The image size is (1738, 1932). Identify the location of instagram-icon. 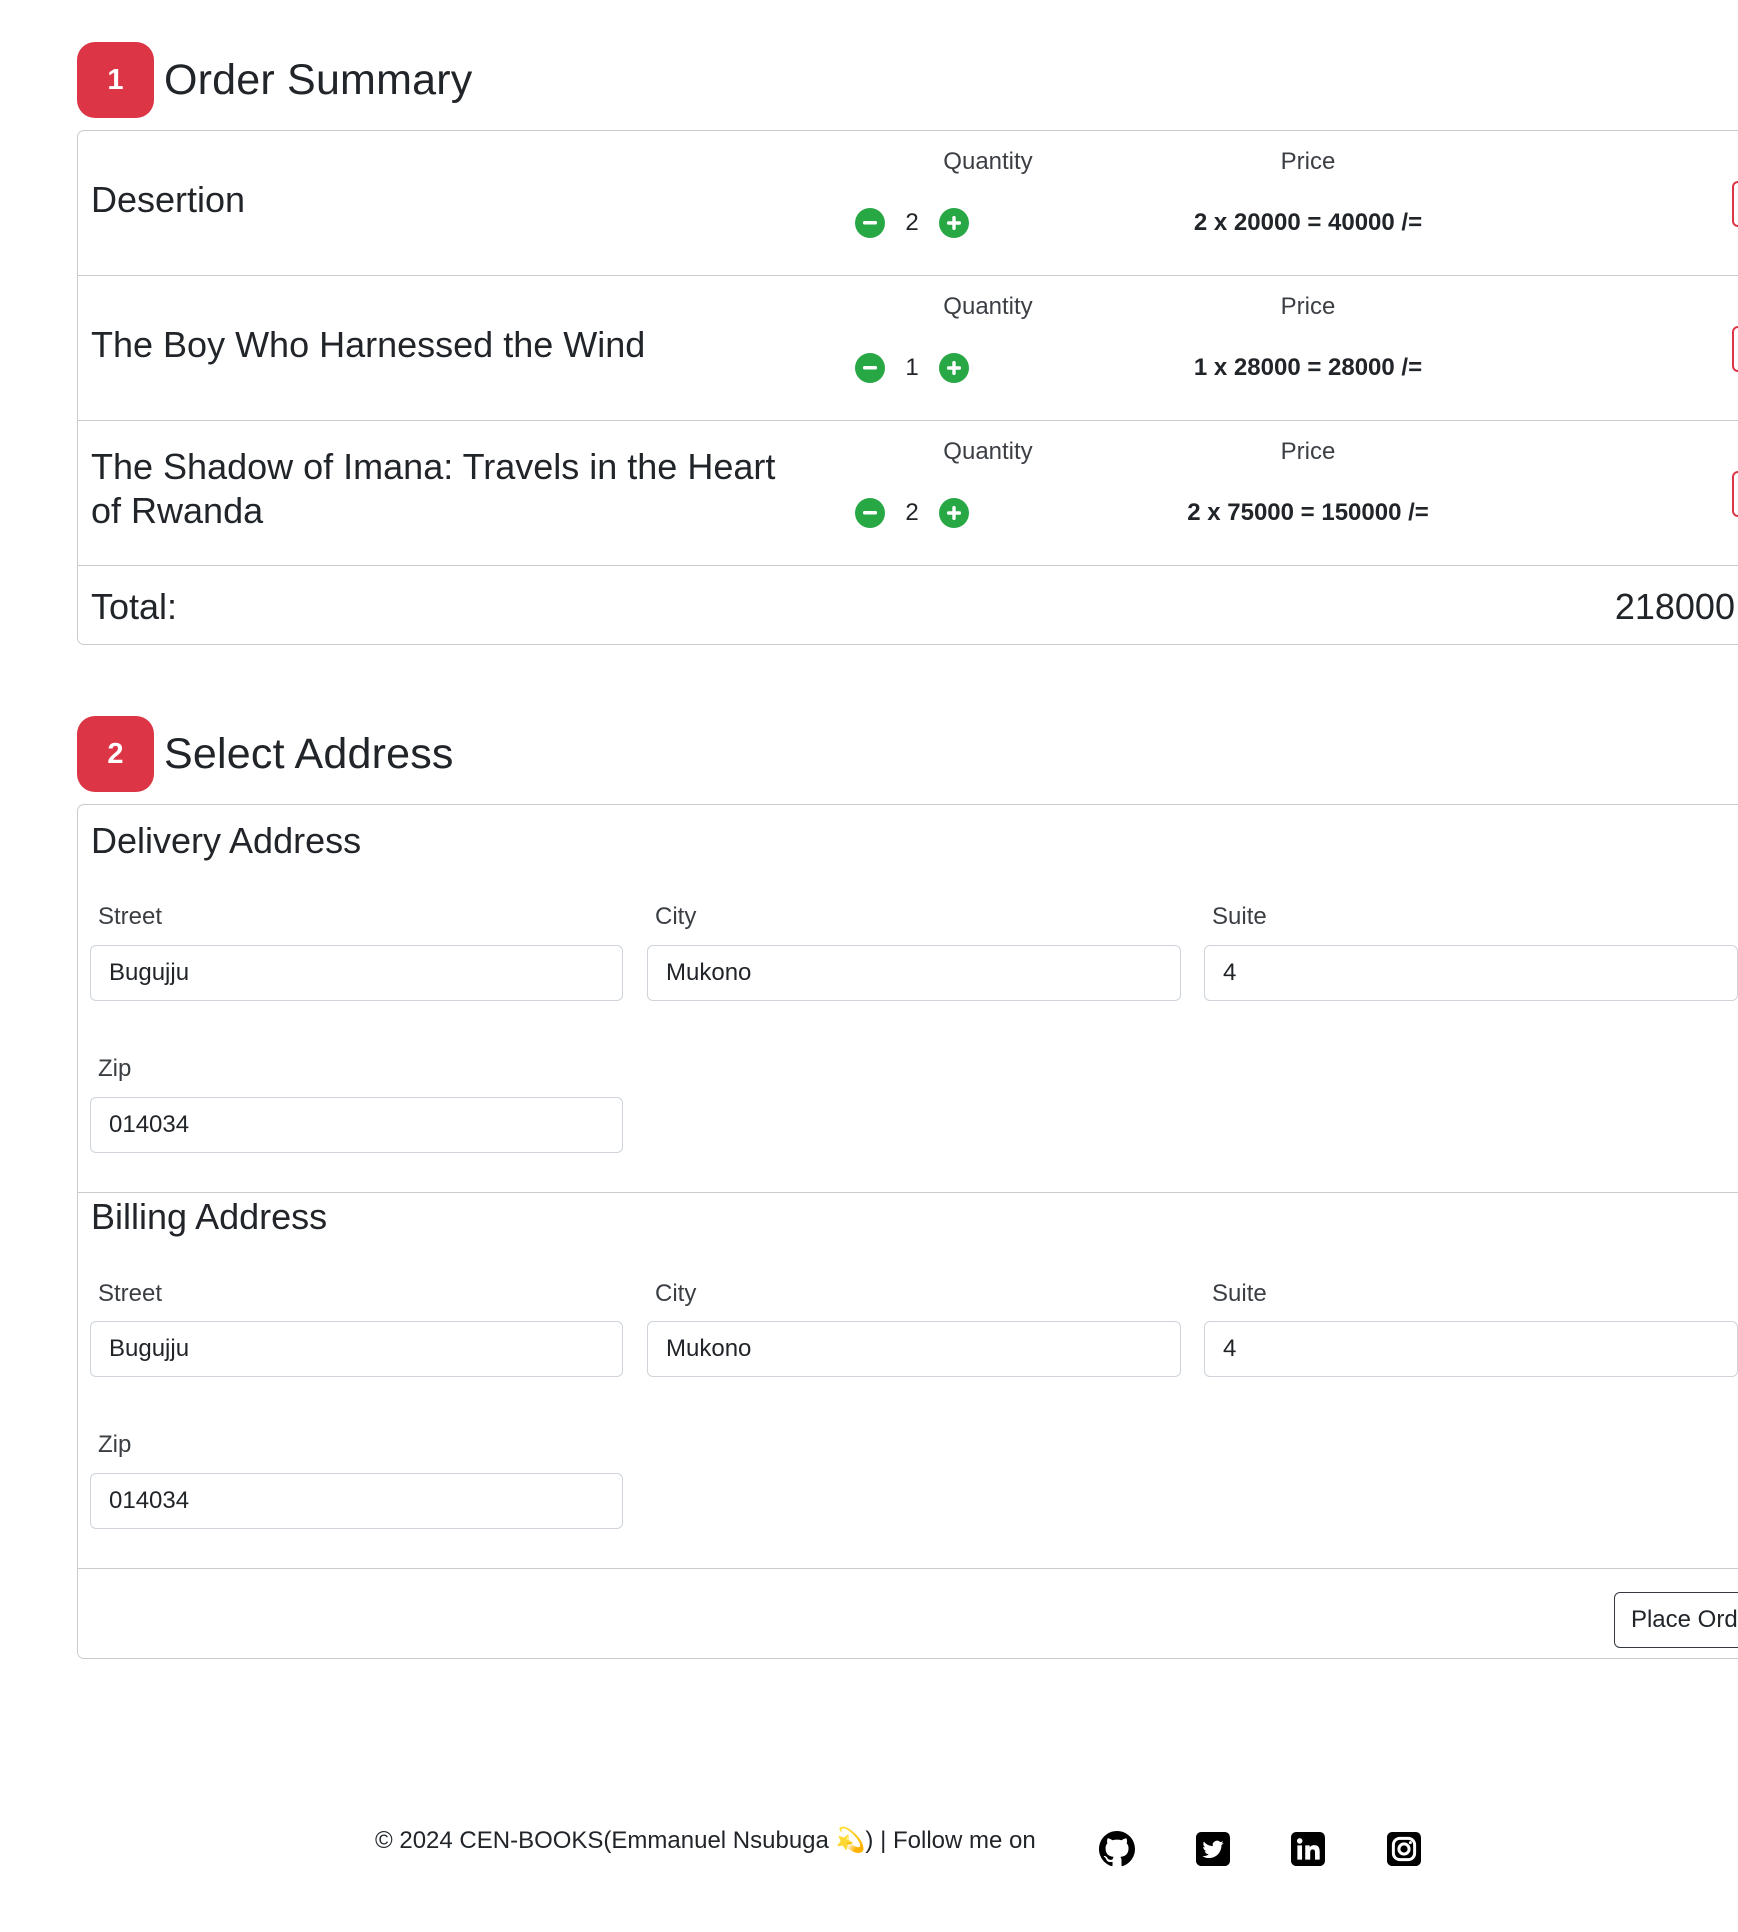
(1404, 1849).